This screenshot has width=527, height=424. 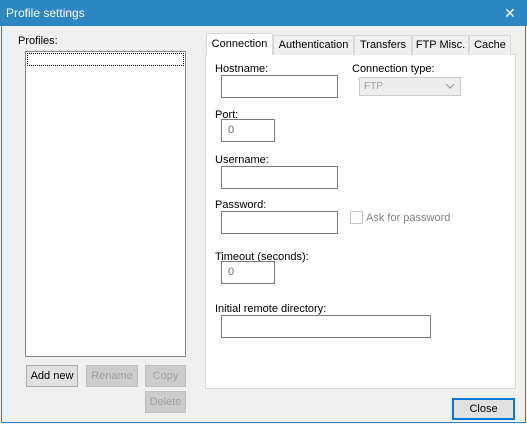 I want to click on username-field, so click(x=279, y=177).